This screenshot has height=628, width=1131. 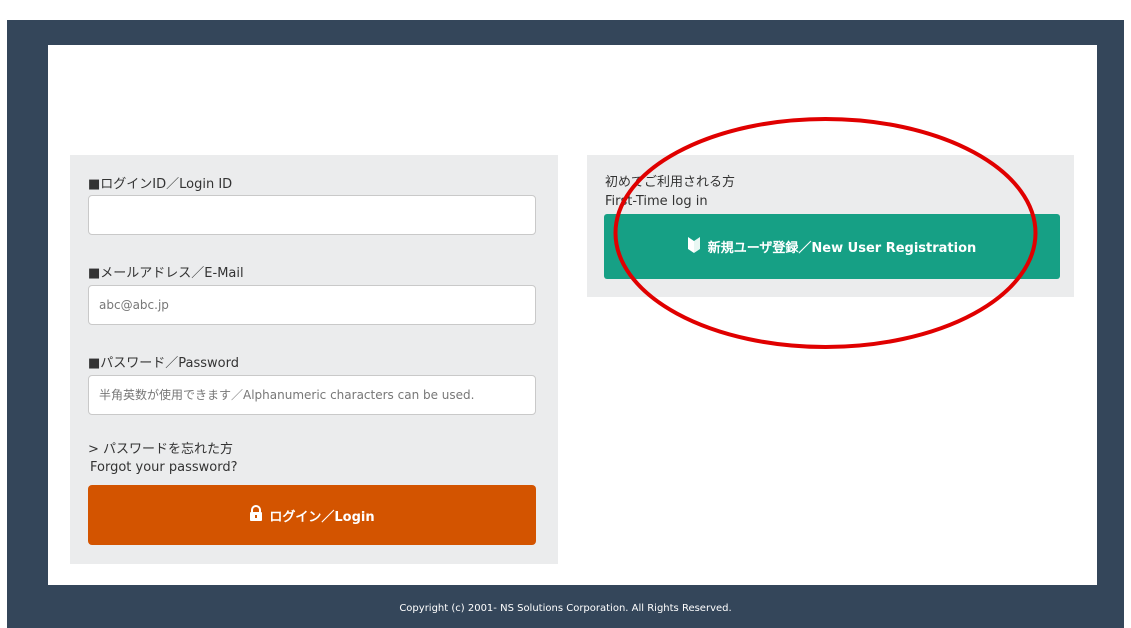 I want to click on registration-button-label: 新規ユーザ登録／New User Registration, so click(x=842, y=248).